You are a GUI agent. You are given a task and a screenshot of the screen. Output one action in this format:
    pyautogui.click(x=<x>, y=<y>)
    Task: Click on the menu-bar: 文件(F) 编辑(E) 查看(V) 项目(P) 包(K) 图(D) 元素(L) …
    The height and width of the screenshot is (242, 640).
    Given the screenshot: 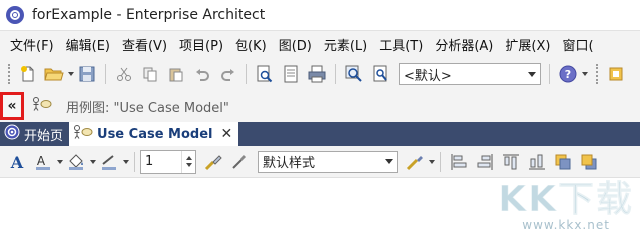 What is the action you would take?
    pyautogui.click(x=320, y=44)
    